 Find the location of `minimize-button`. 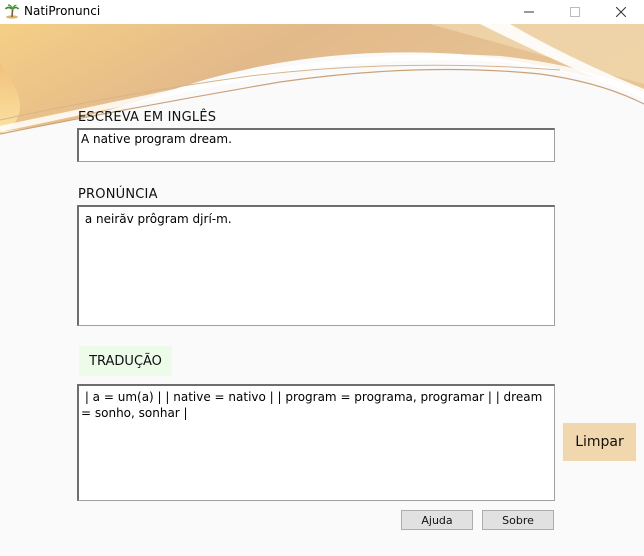

minimize-button is located at coordinates (529, 12).